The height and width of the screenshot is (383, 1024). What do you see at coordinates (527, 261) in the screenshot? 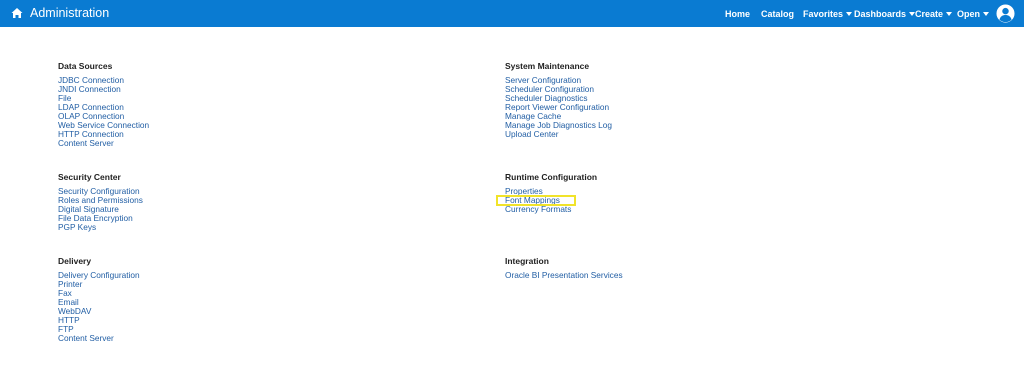
I see `section-title: Integration` at bounding box center [527, 261].